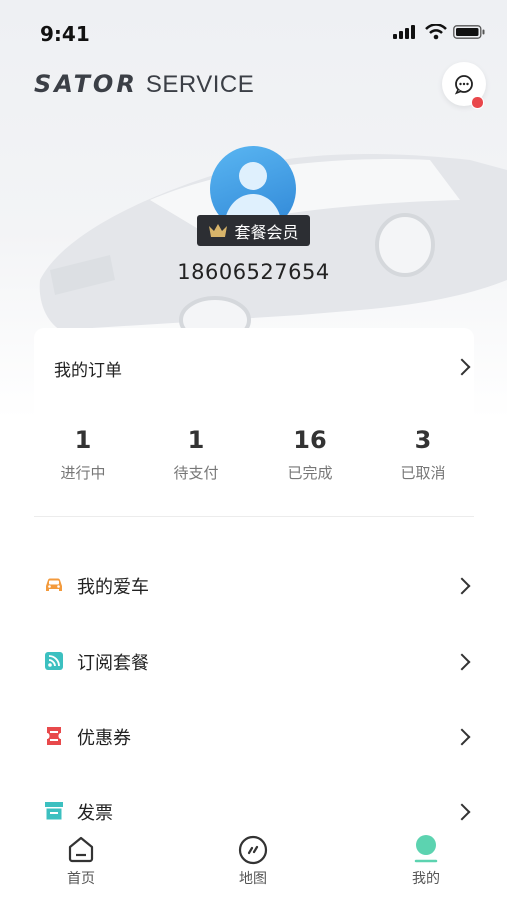  Describe the element at coordinates (253, 879) in the screenshot. I see `tab-label: 地图` at that location.